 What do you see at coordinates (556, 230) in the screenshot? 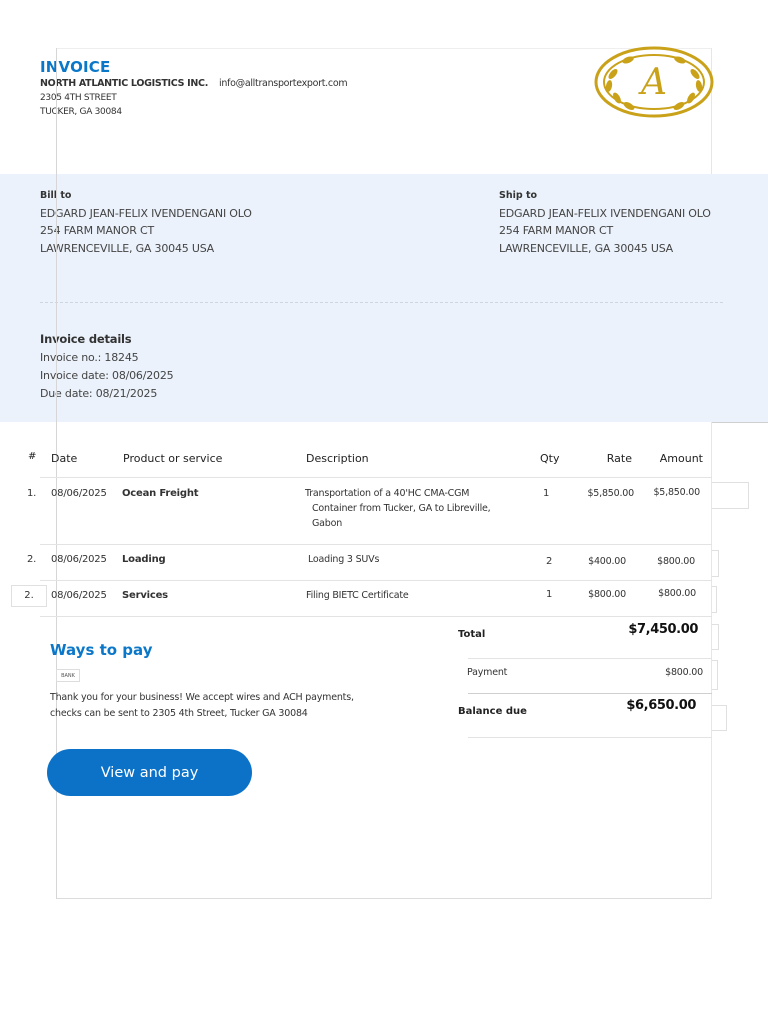
I see `ship-to-street: 254 FARM MANOR CT` at bounding box center [556, 230].